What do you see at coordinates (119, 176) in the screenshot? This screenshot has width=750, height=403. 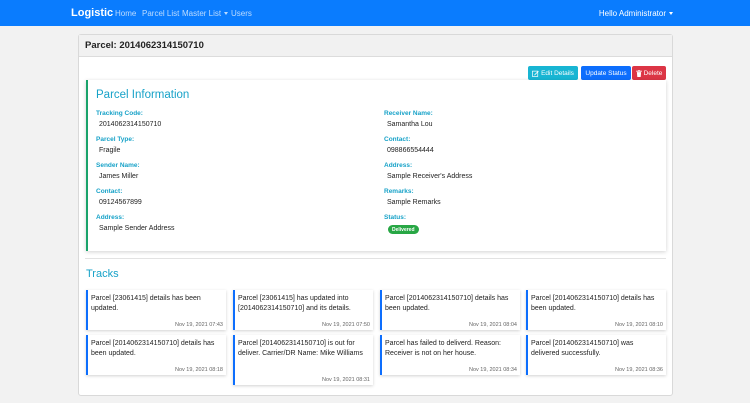 I see `sender-name-value: James Miller` at bounding box center [119, 176].